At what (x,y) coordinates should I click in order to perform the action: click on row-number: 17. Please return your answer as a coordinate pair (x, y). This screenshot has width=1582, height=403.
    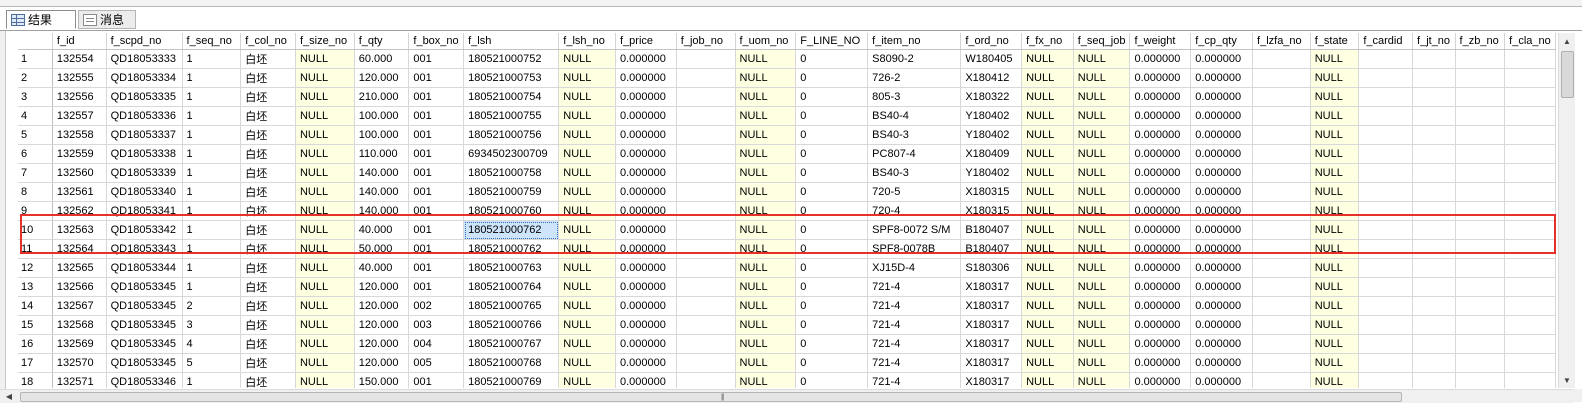
    Looking at the image, I should click on (35, 363).